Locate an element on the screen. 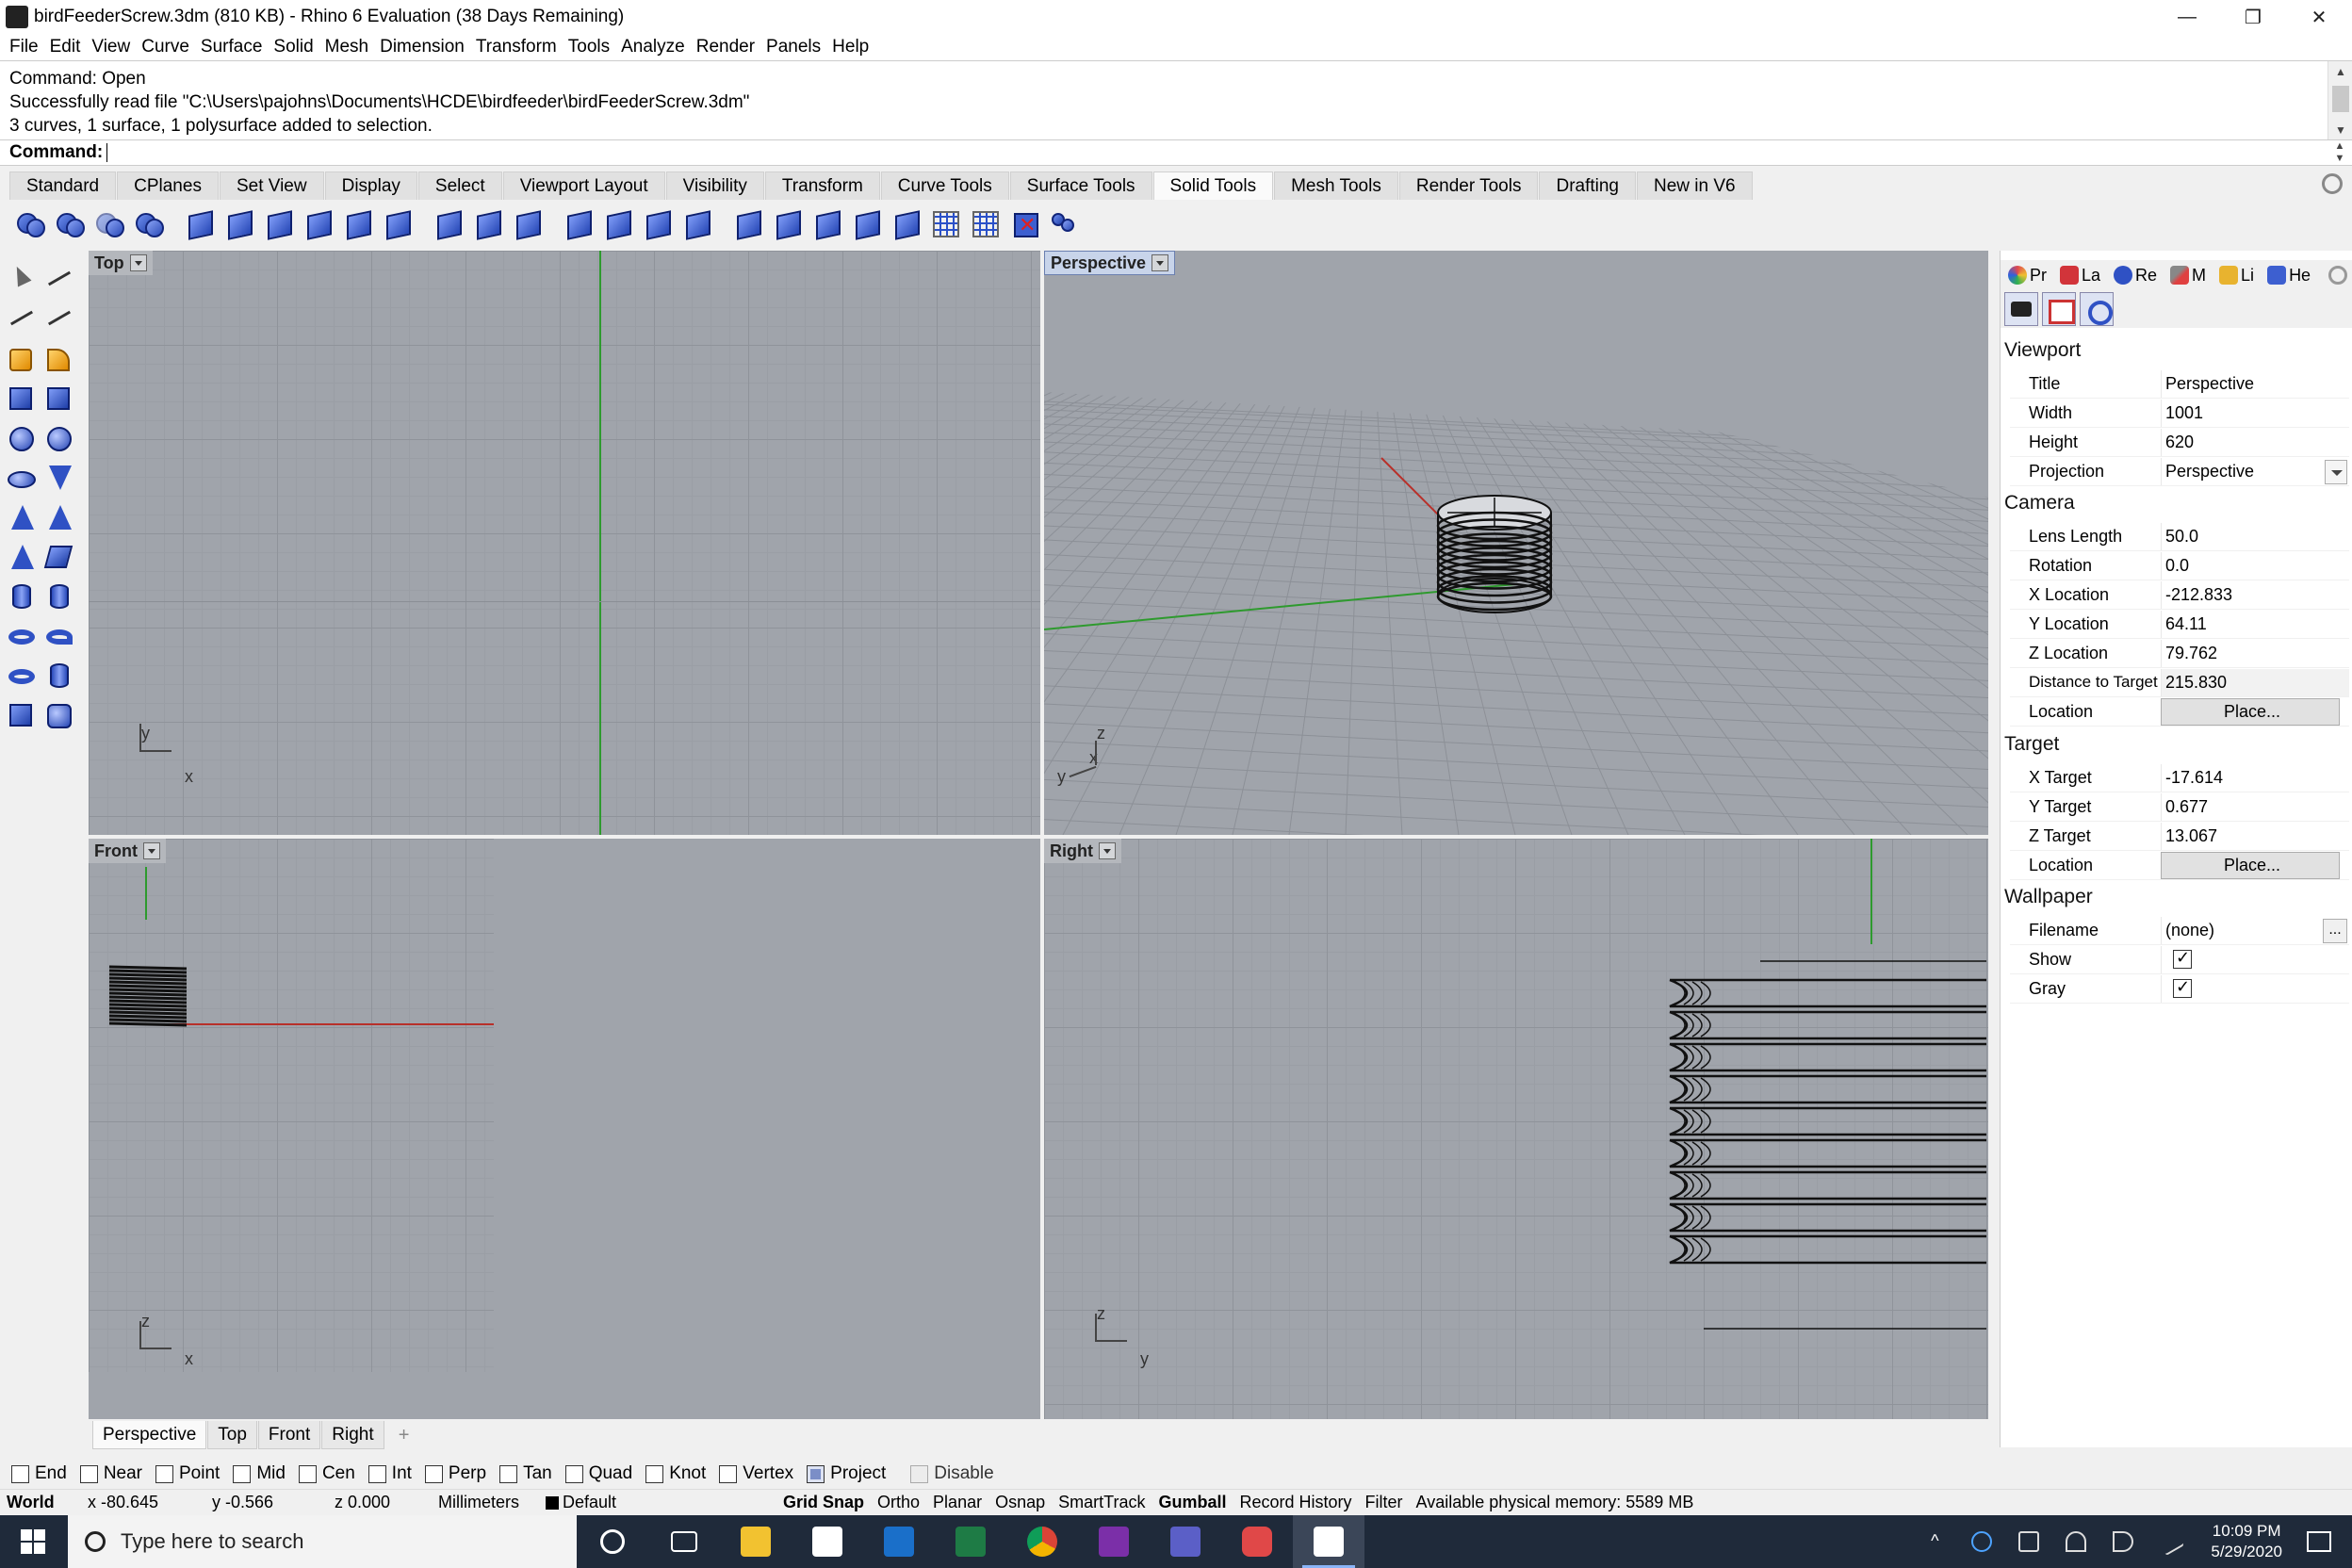 Image resolution: width=2352 pixels, height=1568 pixels. solid-tools-icon is located at coordinates (59, 715).